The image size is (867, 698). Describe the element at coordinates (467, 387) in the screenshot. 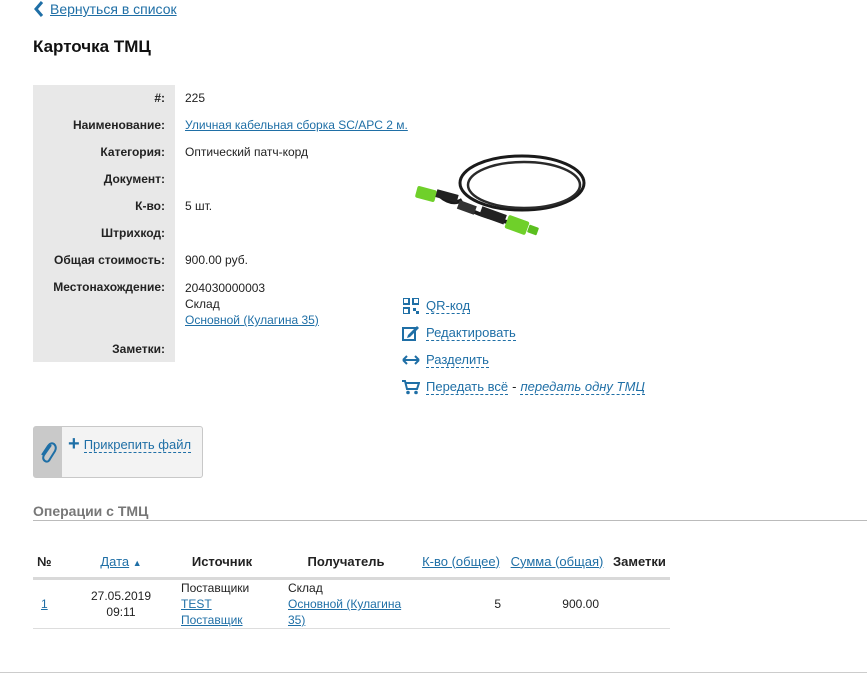

I see `transfer-all-link: Передать всё` at that location.